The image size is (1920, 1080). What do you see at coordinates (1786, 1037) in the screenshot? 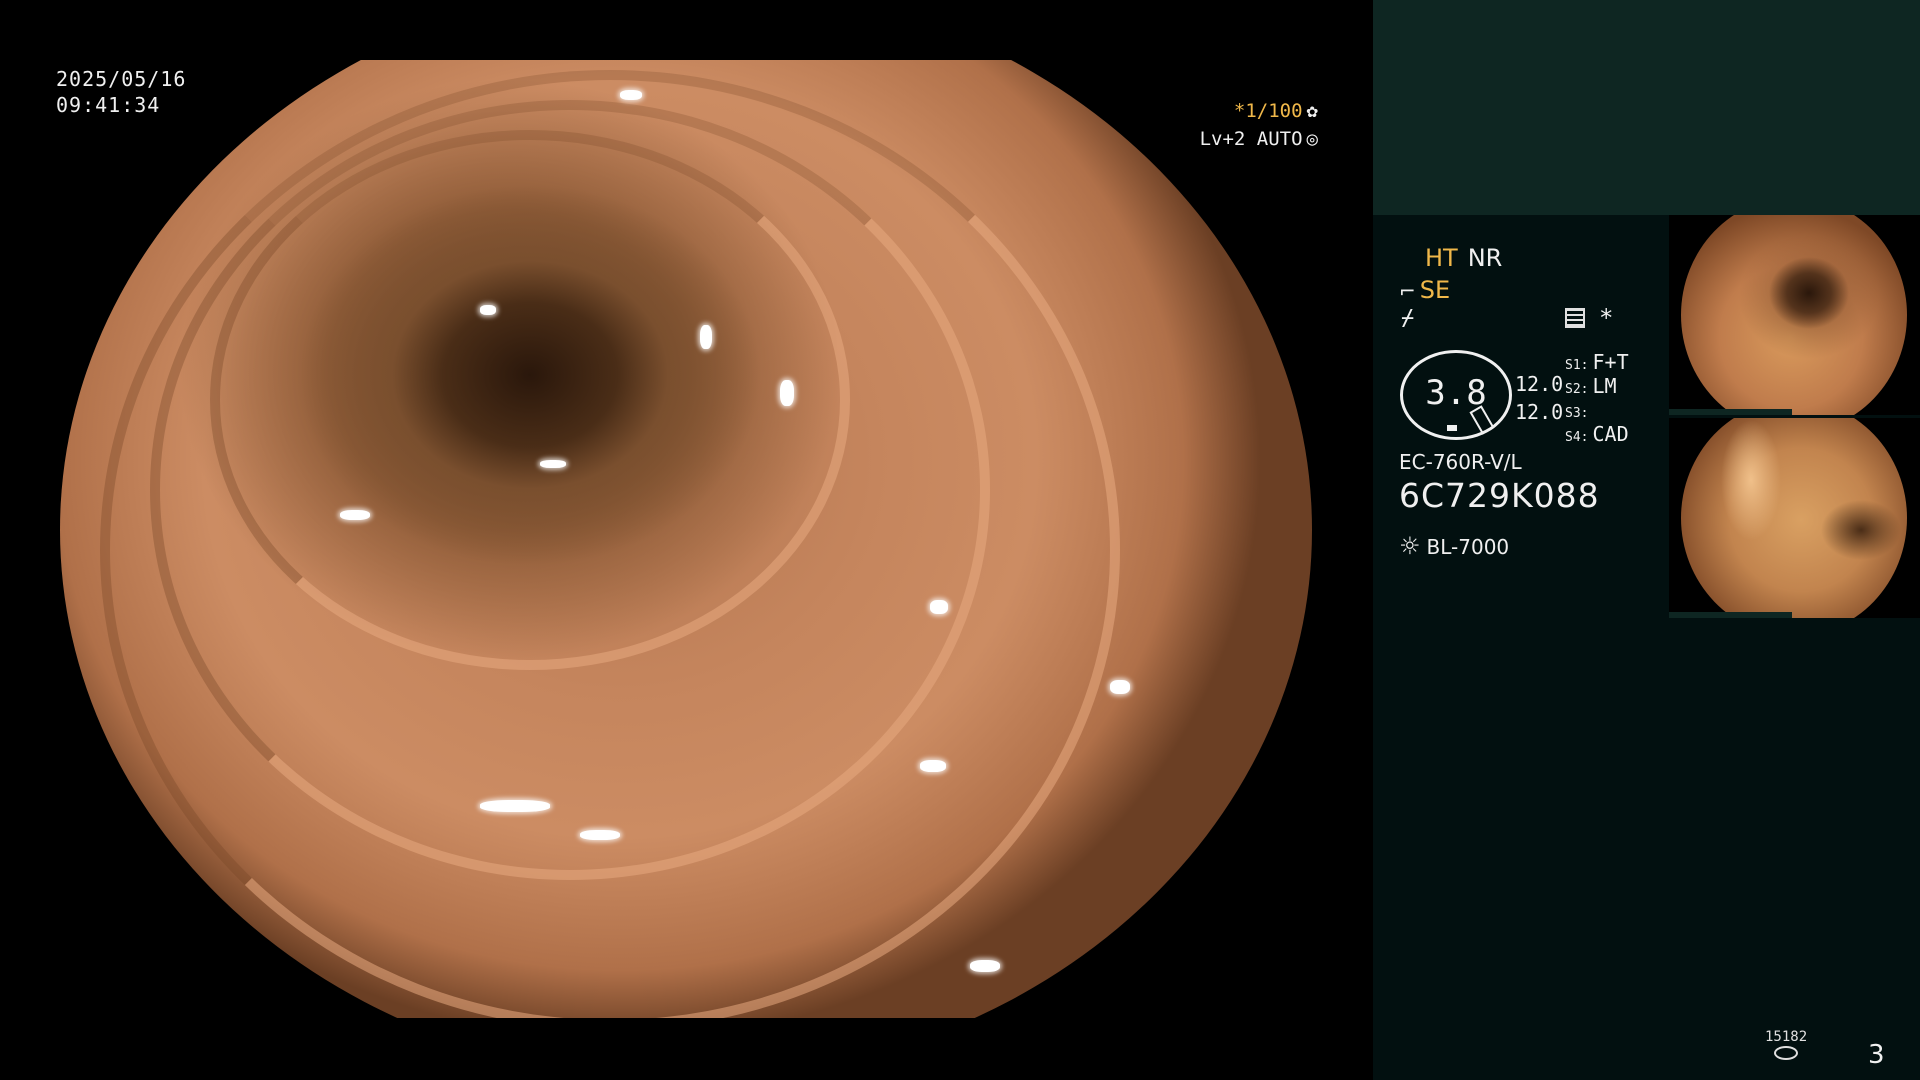
I see `storage-count: 15182` at bounding box center [1786, 1037].